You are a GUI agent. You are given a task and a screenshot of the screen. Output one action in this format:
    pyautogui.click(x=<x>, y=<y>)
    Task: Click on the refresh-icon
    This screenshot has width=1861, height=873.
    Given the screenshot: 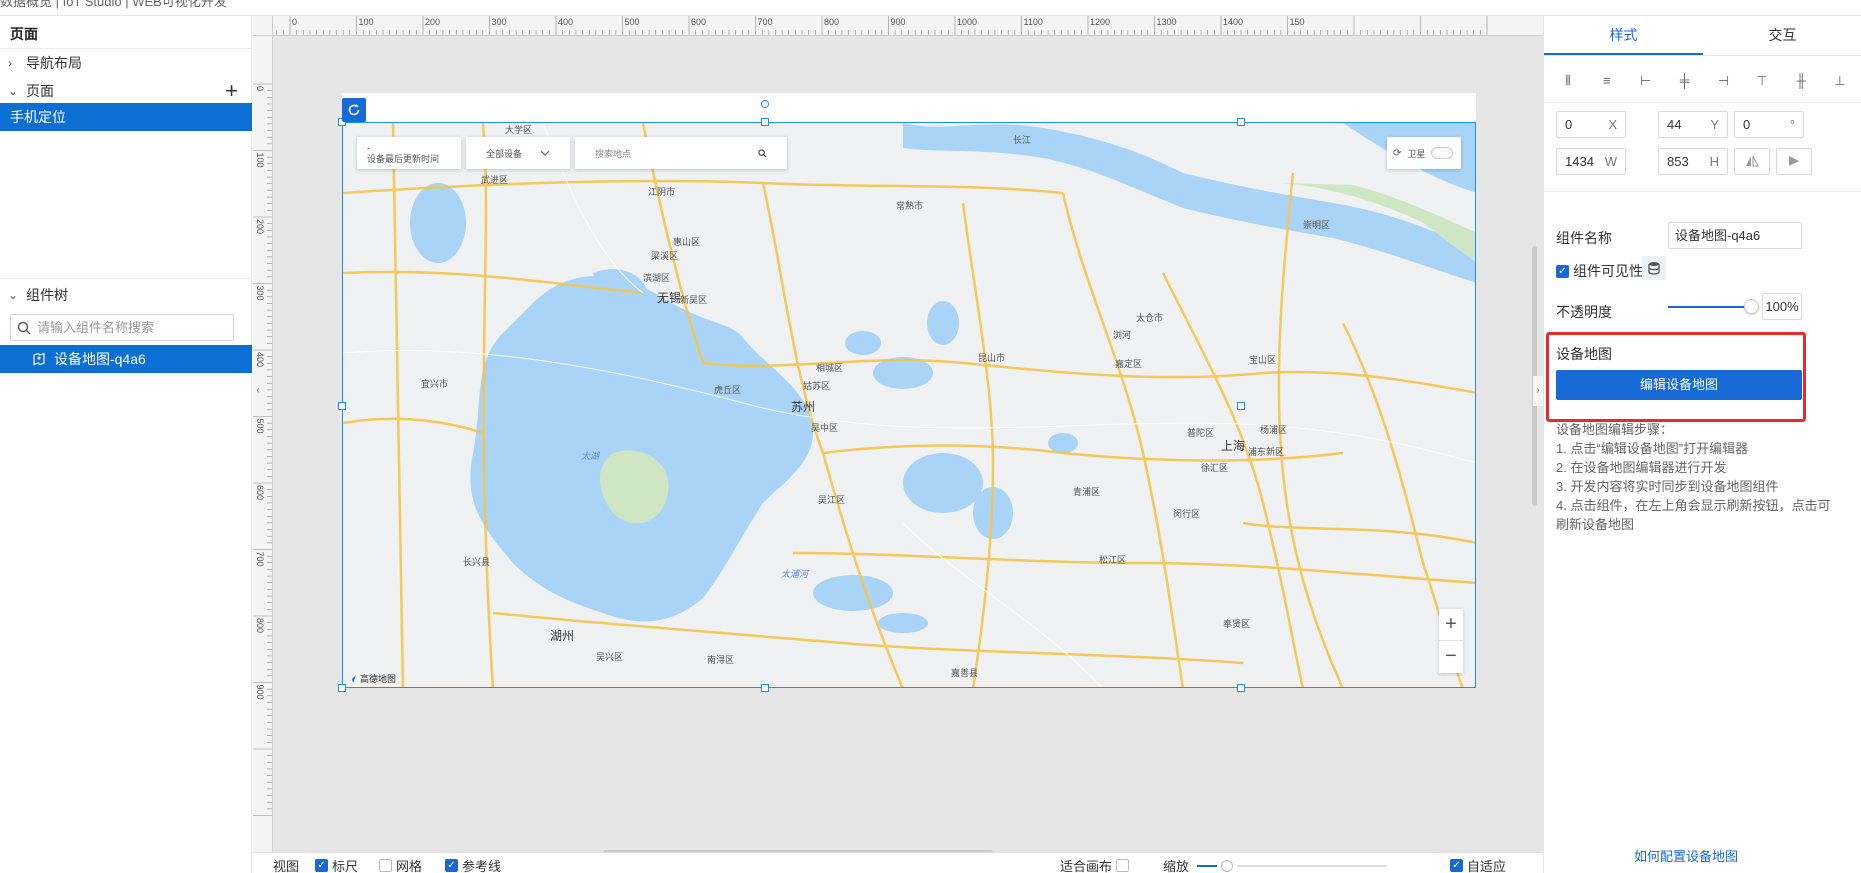 What is the action you would take?
    pyautogui.click(x=354, y=110)
    